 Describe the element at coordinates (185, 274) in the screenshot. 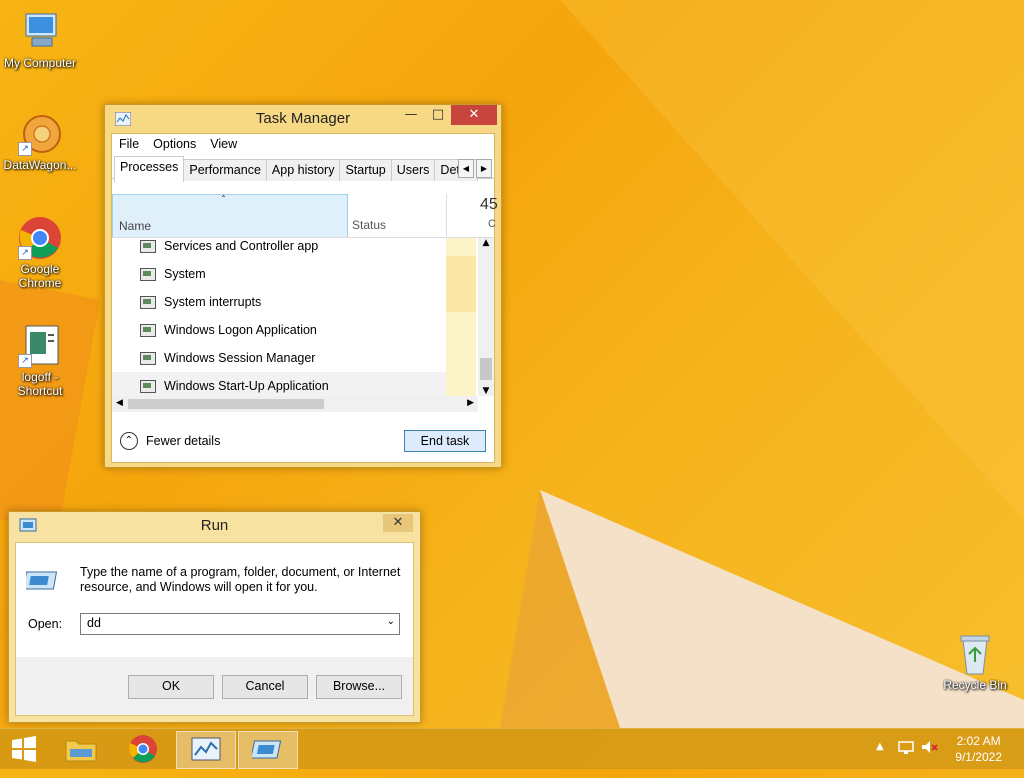

I see `process-name: System` at that location.